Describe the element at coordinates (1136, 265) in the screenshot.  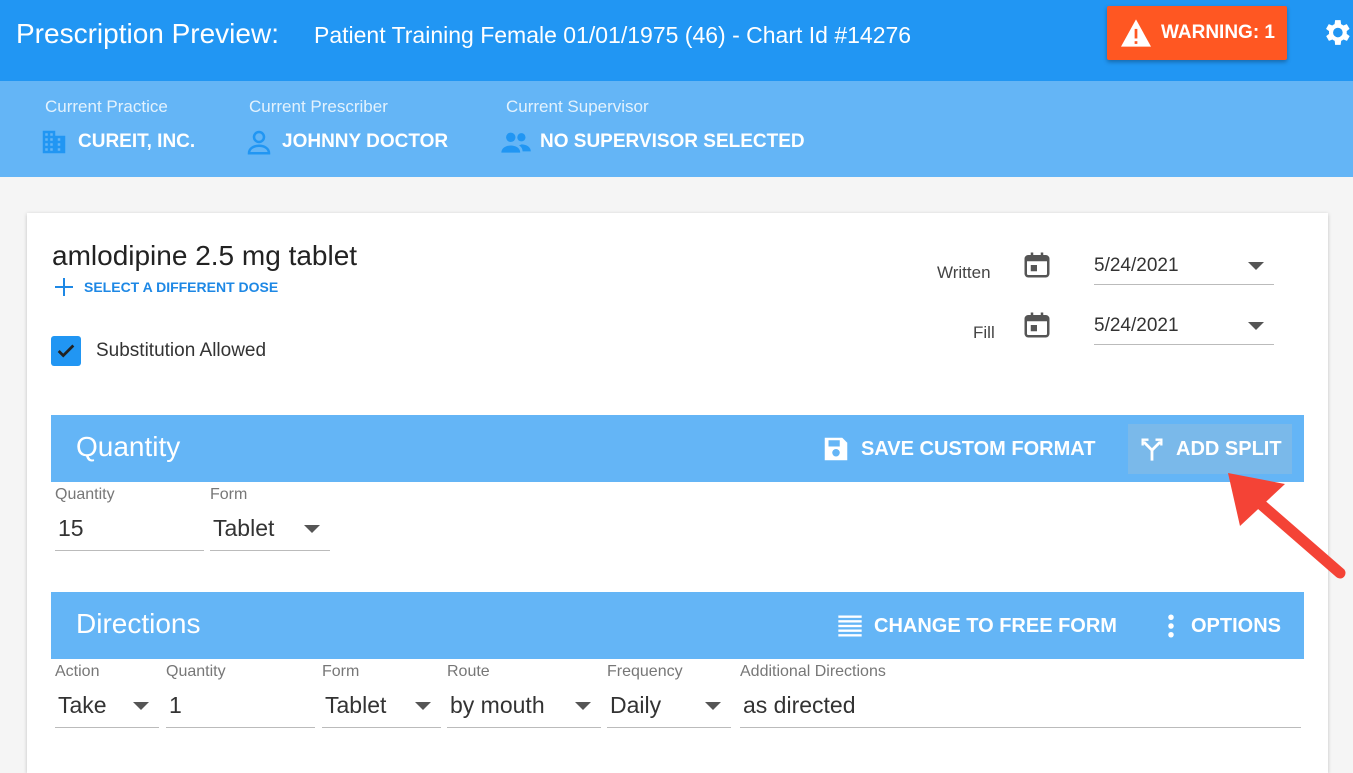
I see `written-date-value: 5/24/2021` at that location.